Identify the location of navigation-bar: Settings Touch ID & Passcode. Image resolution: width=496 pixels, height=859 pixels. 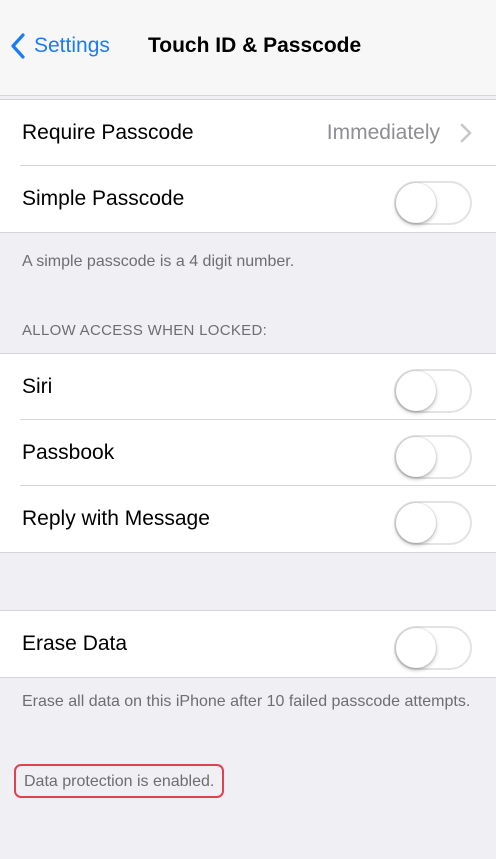
(248, 48).